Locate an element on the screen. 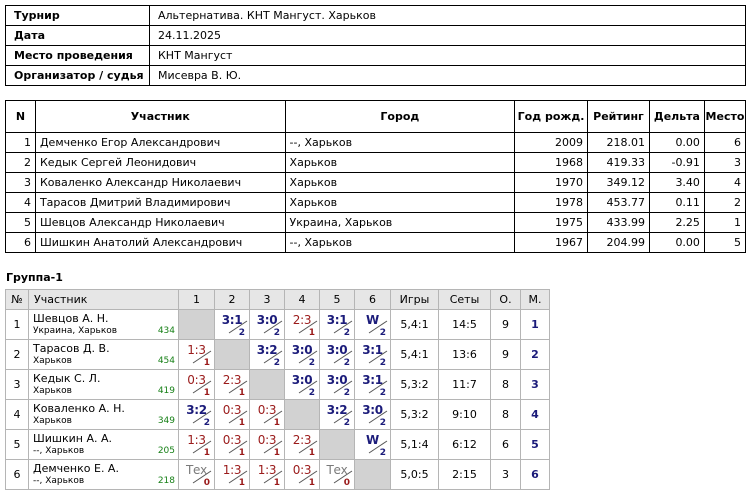 This screenshot has height=494, width=750. col-header-n: N is located at coordinates (20, 116).